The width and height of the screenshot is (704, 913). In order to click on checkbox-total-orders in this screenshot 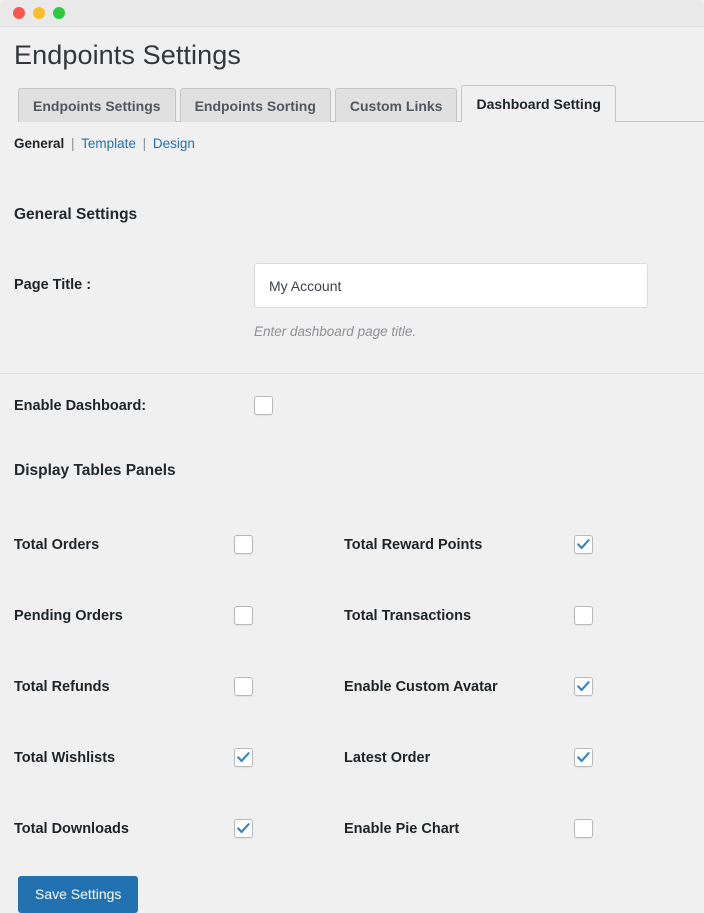, I will do `click(243, 544)`.